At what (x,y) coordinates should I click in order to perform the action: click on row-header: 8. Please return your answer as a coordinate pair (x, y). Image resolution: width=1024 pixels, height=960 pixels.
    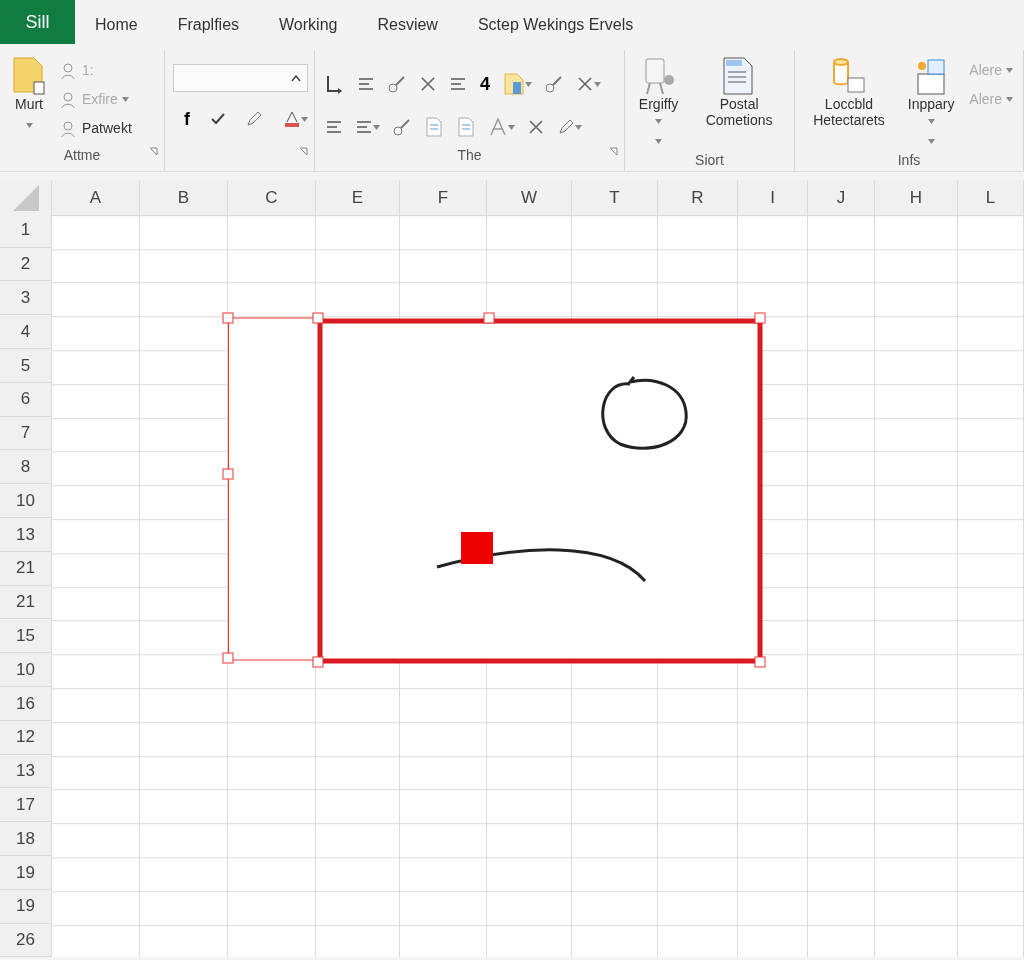
    Looking at the image, I should click on (26, 467).